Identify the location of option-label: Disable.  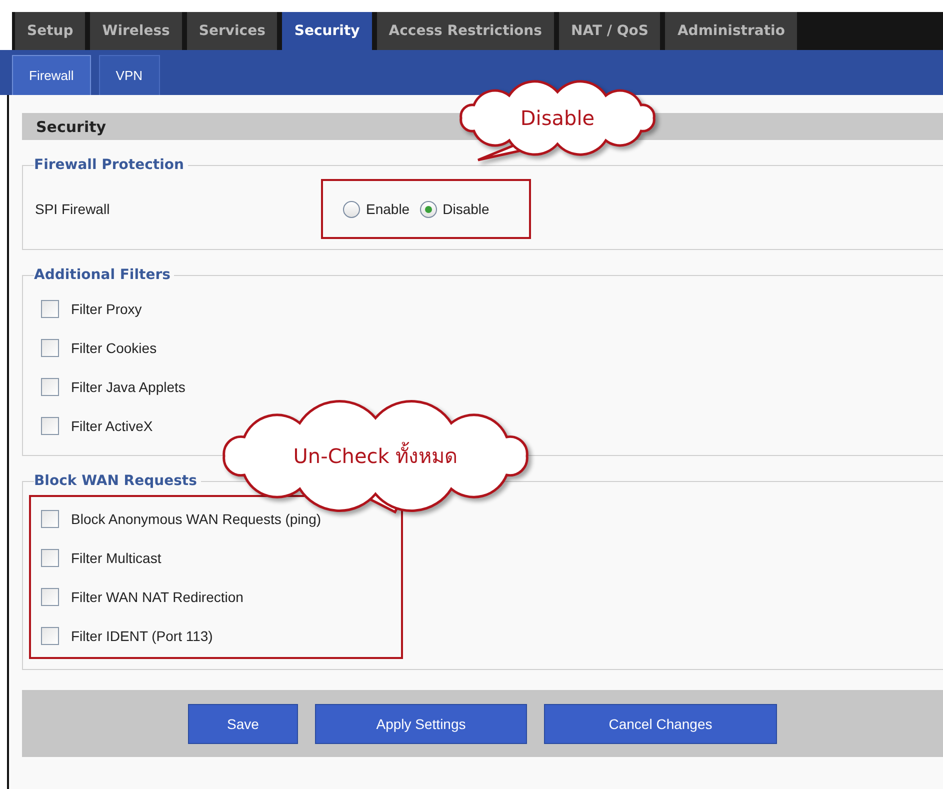
(466, 209).